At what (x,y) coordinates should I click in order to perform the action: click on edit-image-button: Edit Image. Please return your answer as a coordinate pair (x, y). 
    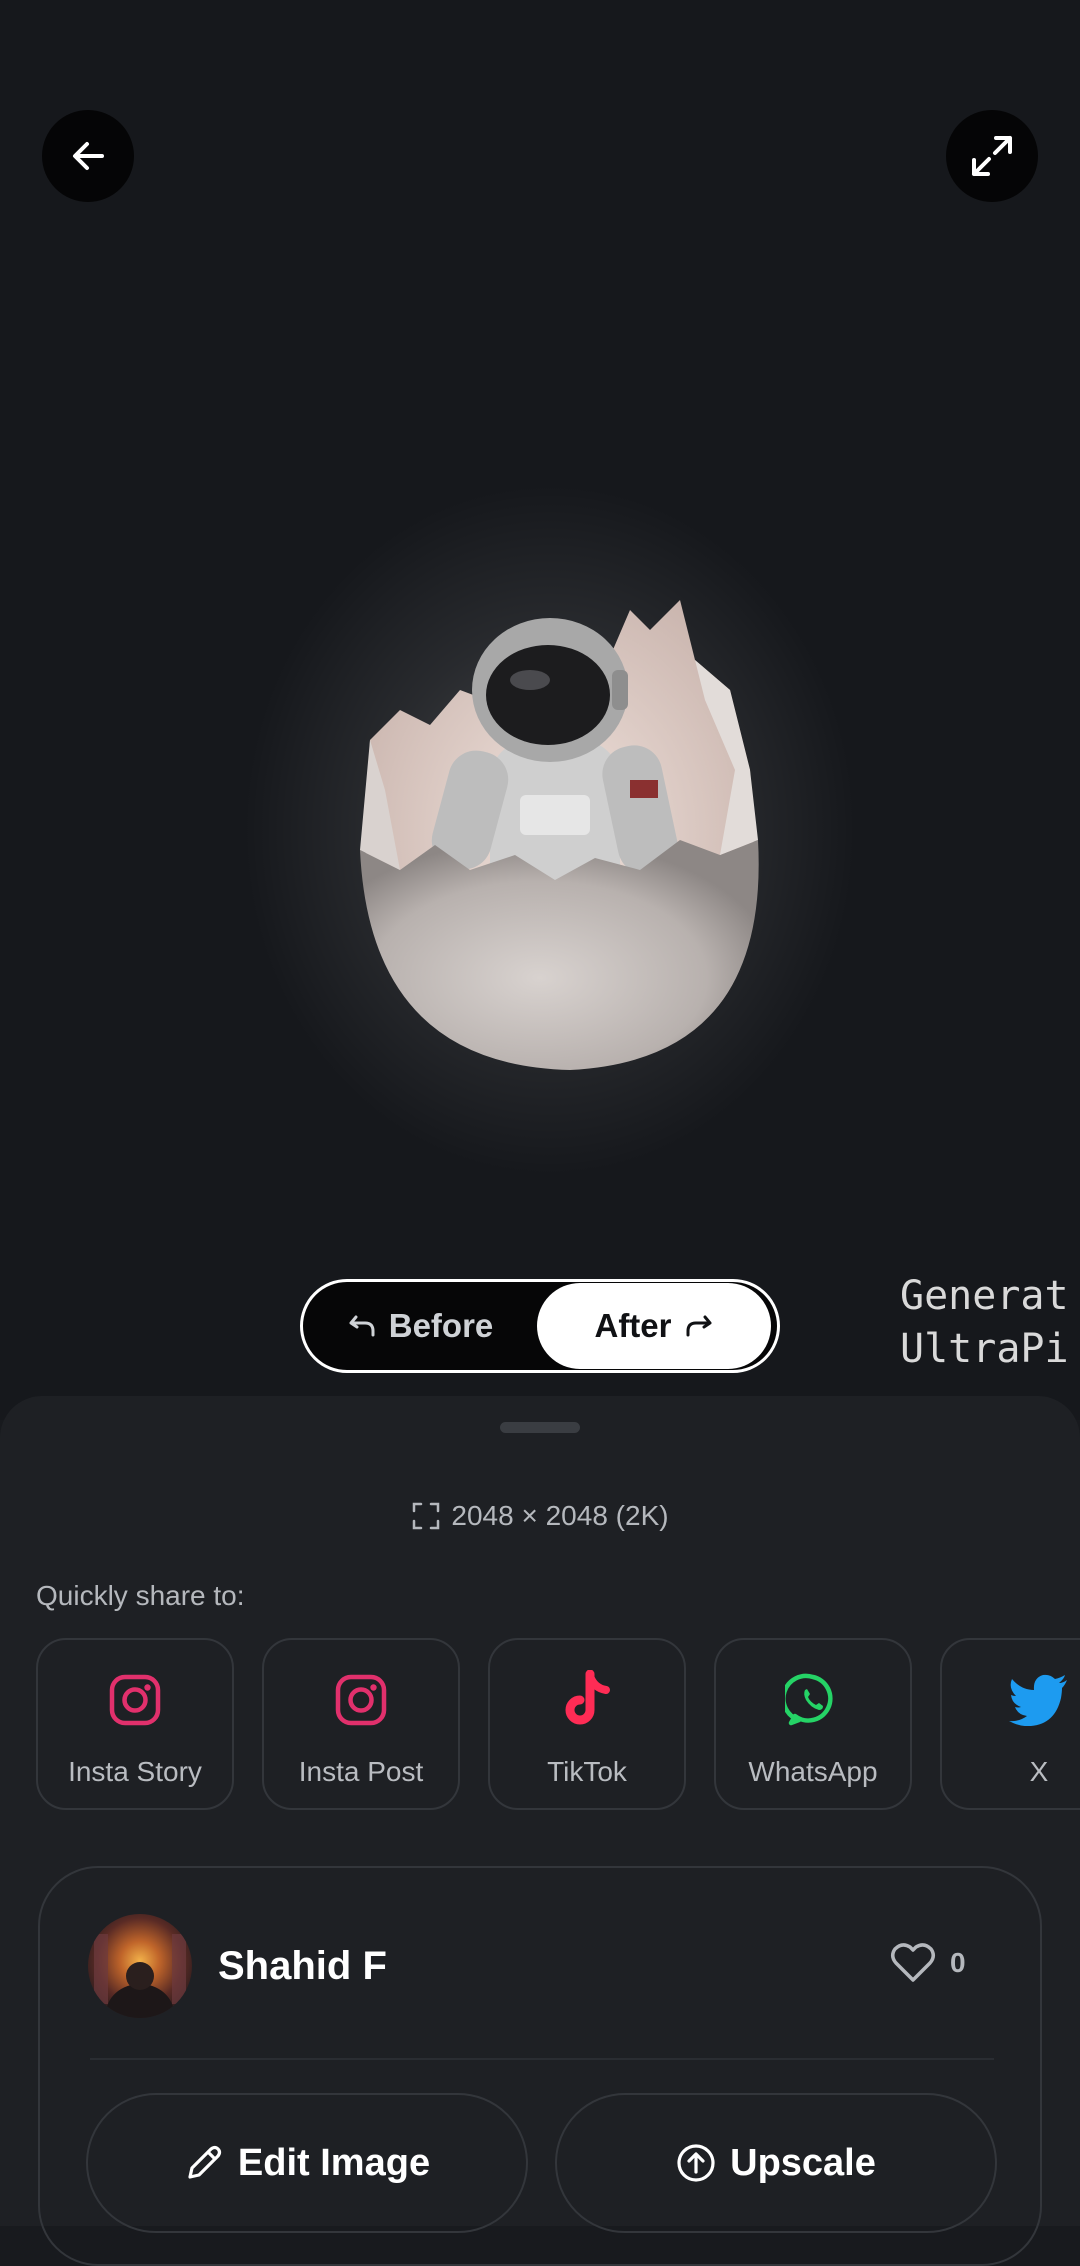
    Looking at the image, I should click on (307, 2163).